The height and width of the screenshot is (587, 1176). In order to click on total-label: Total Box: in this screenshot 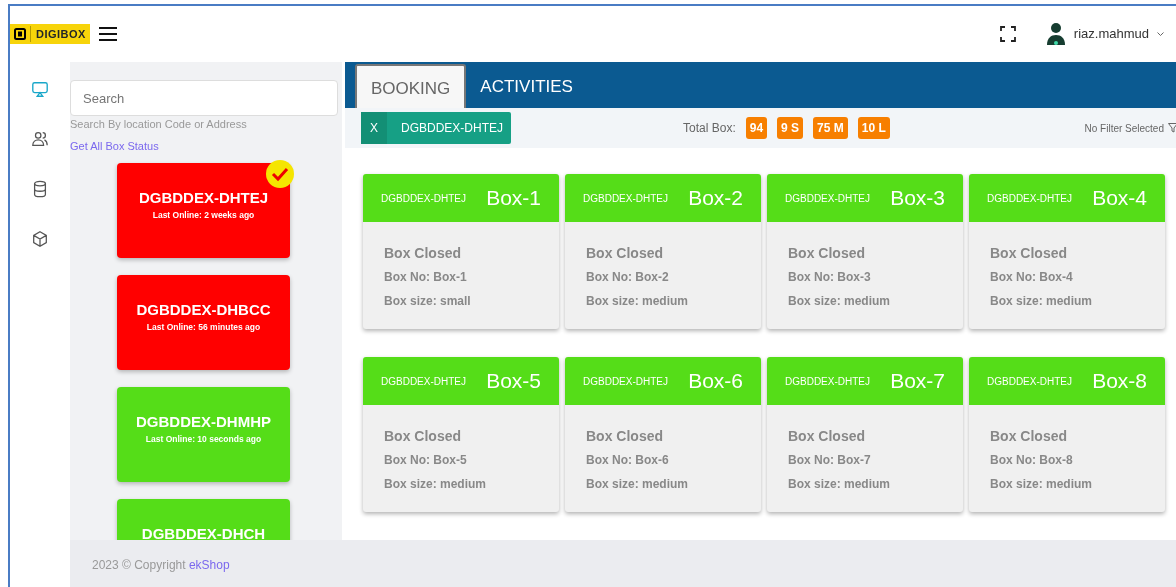, I will do `click(709, 128)`.